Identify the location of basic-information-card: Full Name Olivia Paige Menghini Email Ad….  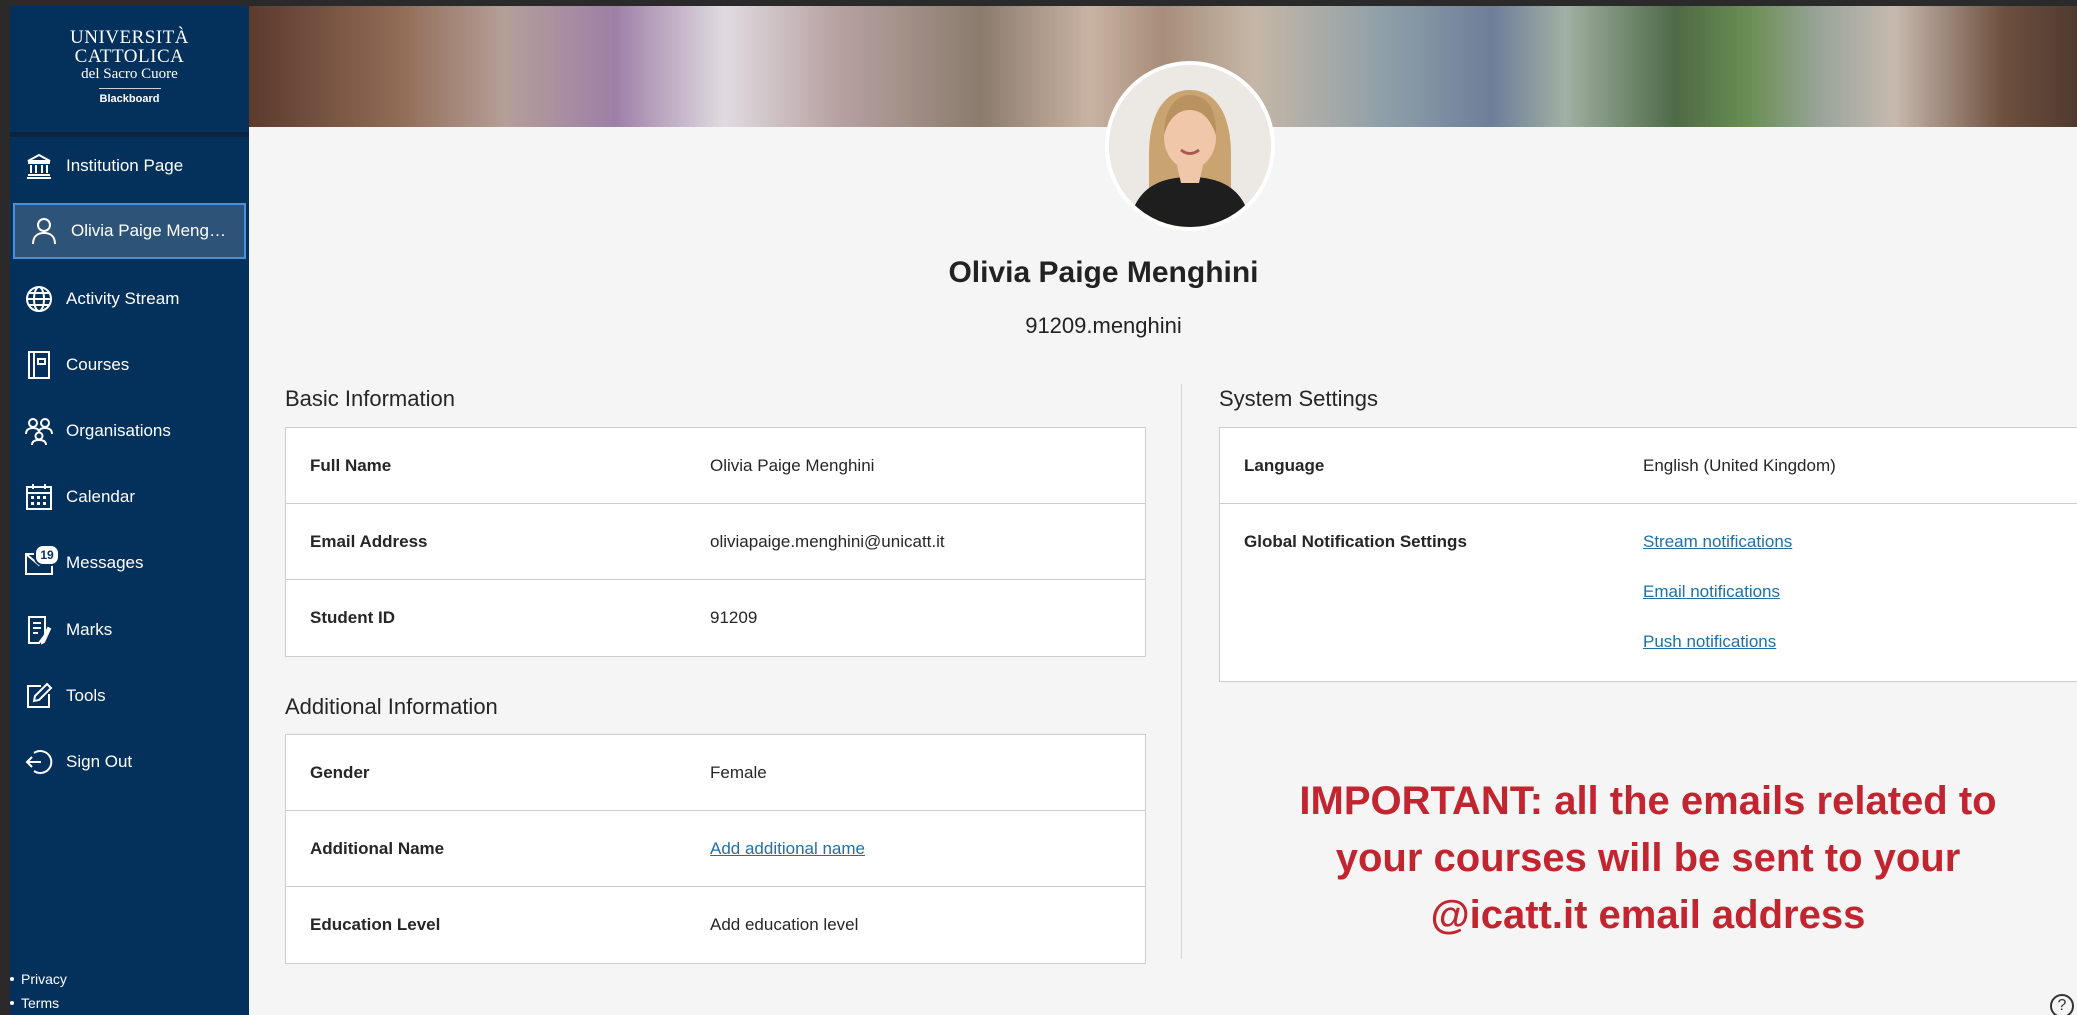
(715, 542).